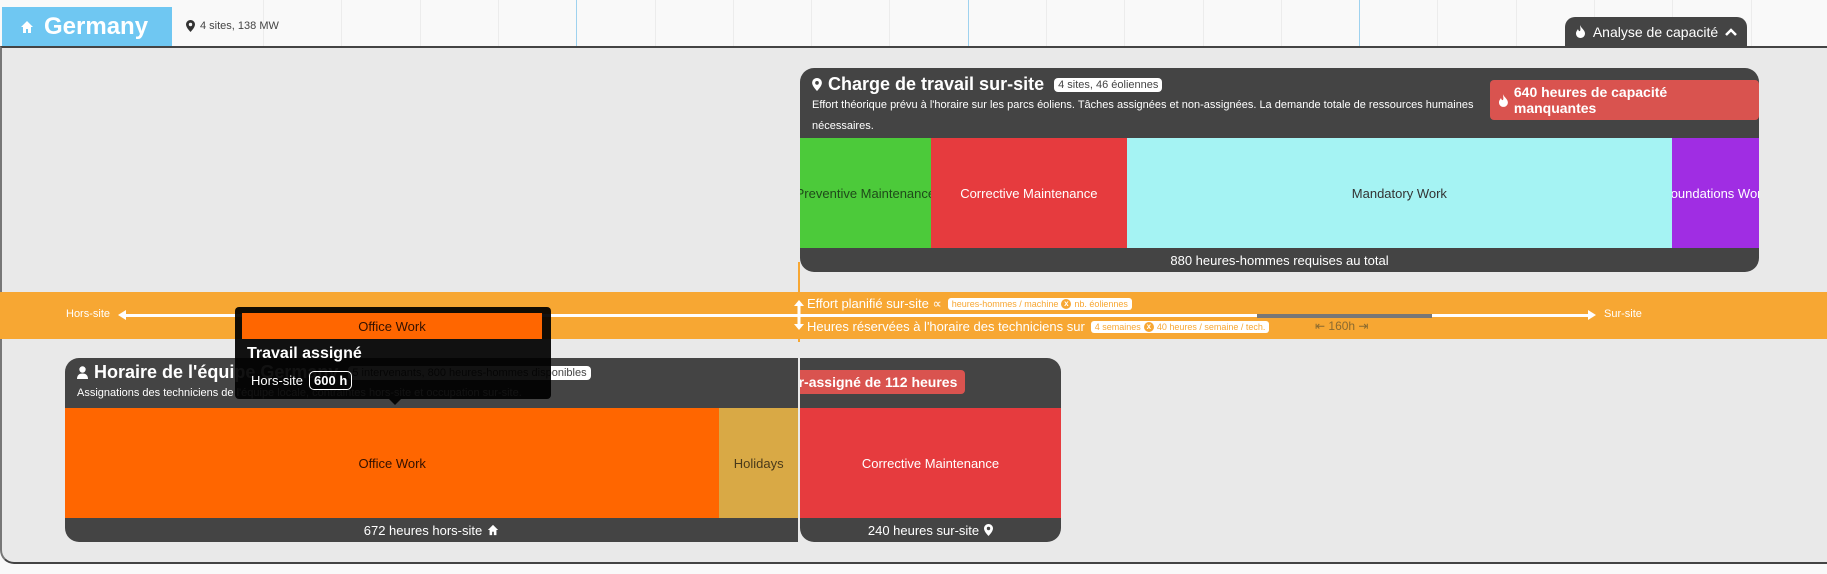 The height and width of the screenshot is (574, 1827). I want to click on onsite-segment-label: Corrective Maintenance, so click(930, 463).